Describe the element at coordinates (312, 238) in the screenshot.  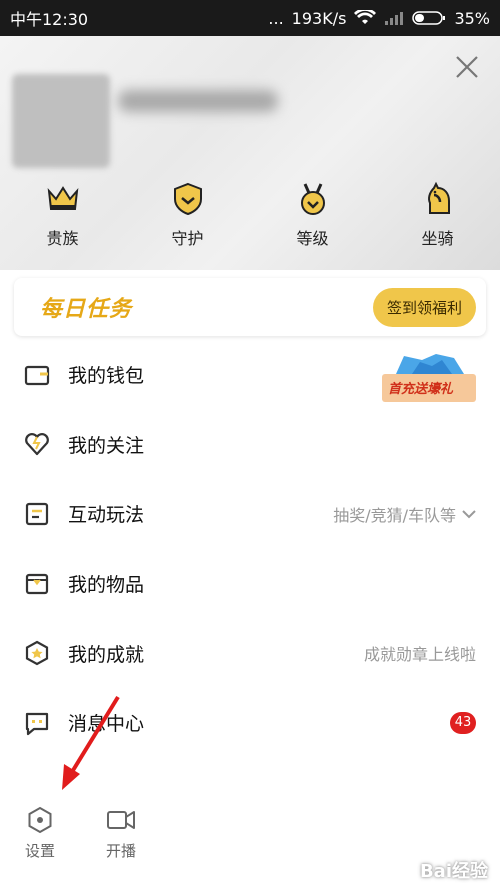
I see `perk-label: 等级` at that location.